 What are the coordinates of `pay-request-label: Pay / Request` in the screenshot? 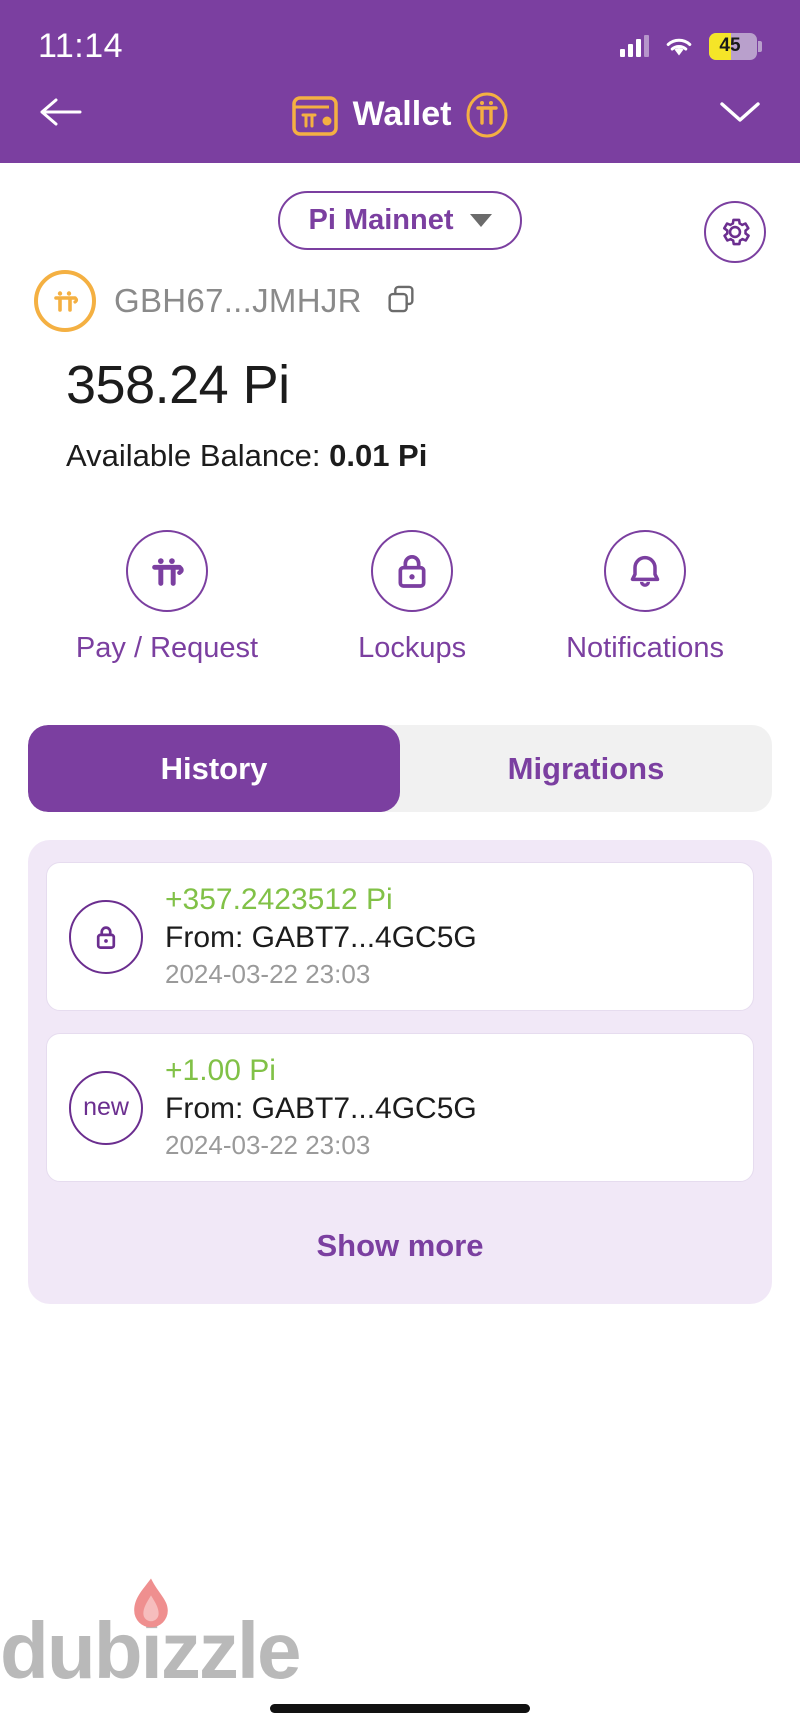 It's located at (167, 648).